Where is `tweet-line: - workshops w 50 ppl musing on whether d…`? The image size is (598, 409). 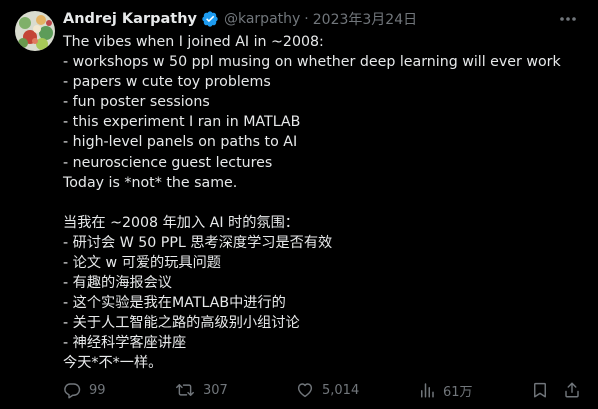 tweet-line: - workshops w 50 ppl musing on whether d… is located at coordinates (312, 62).